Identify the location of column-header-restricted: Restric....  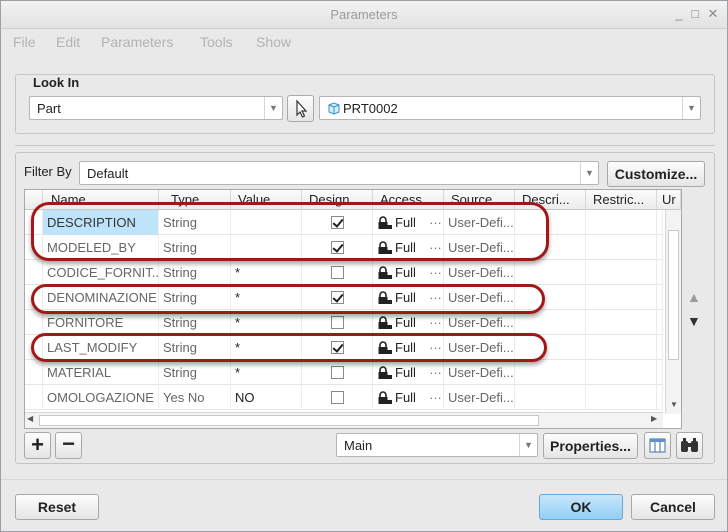
(622, 200).